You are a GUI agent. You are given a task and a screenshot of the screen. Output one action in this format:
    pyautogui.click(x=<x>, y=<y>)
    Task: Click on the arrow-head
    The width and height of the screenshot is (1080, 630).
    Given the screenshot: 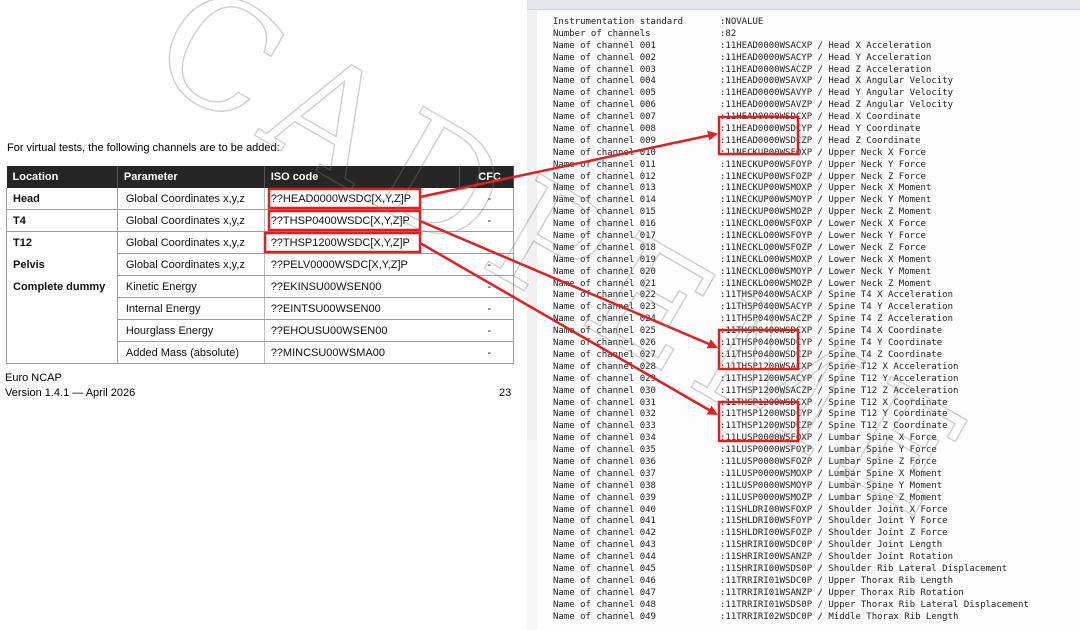 What is the action you would take?
    pyautogui.click(x=568, y=164)
    